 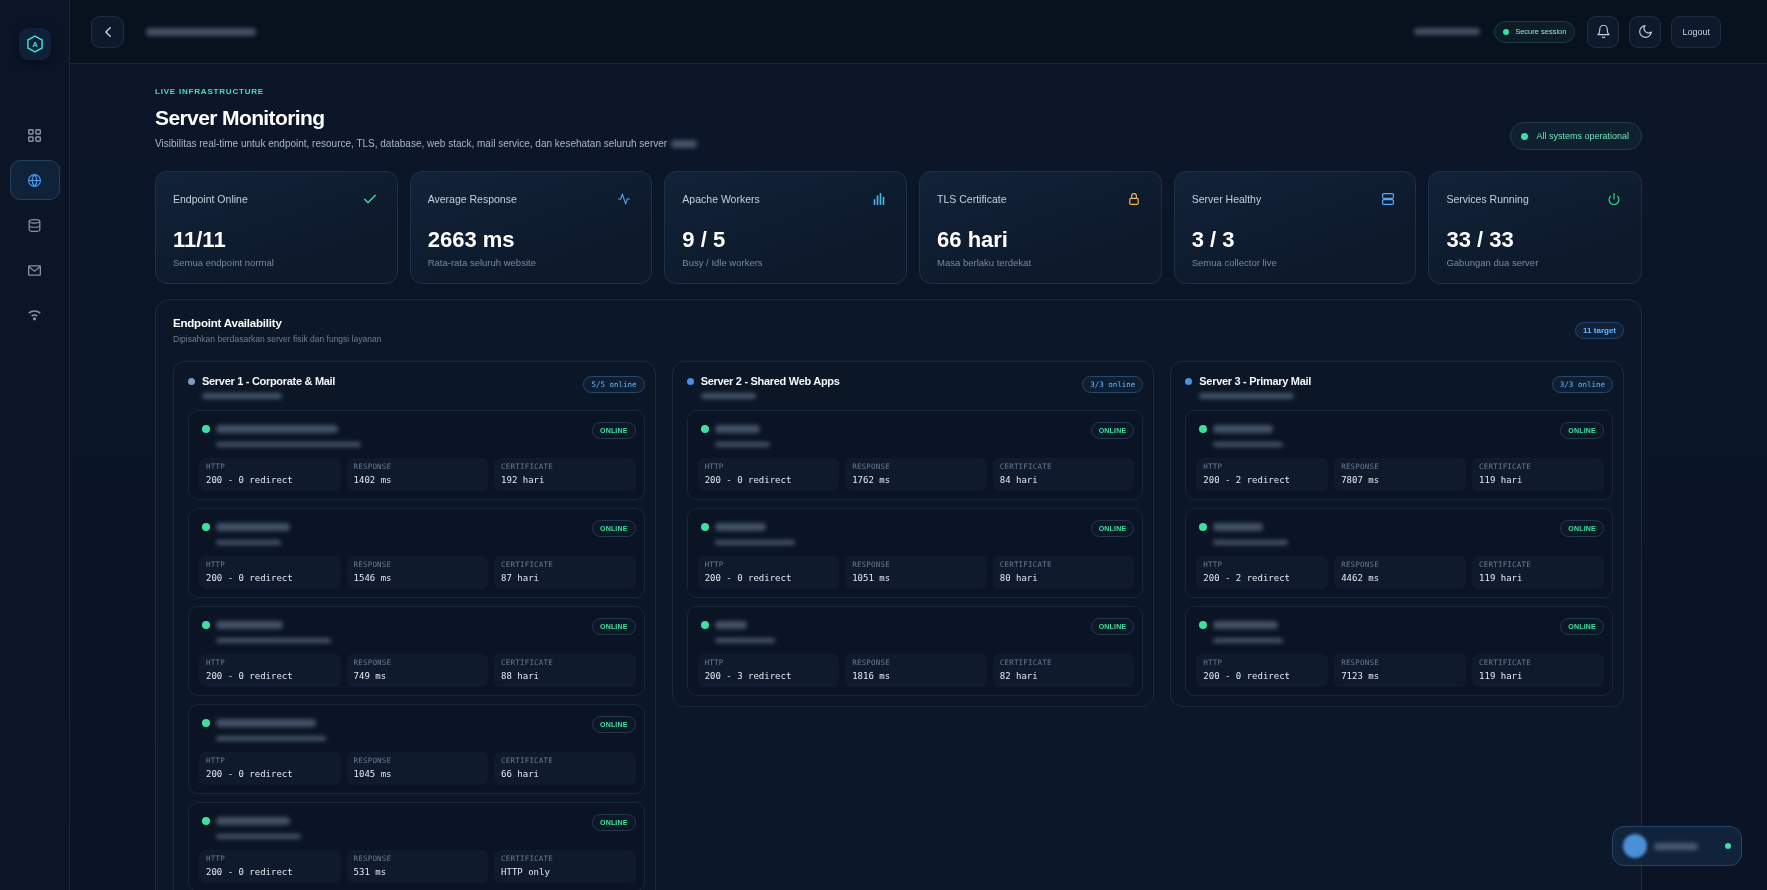 I want to click on metric-value: HTTP only, so click(x=526, y=872).